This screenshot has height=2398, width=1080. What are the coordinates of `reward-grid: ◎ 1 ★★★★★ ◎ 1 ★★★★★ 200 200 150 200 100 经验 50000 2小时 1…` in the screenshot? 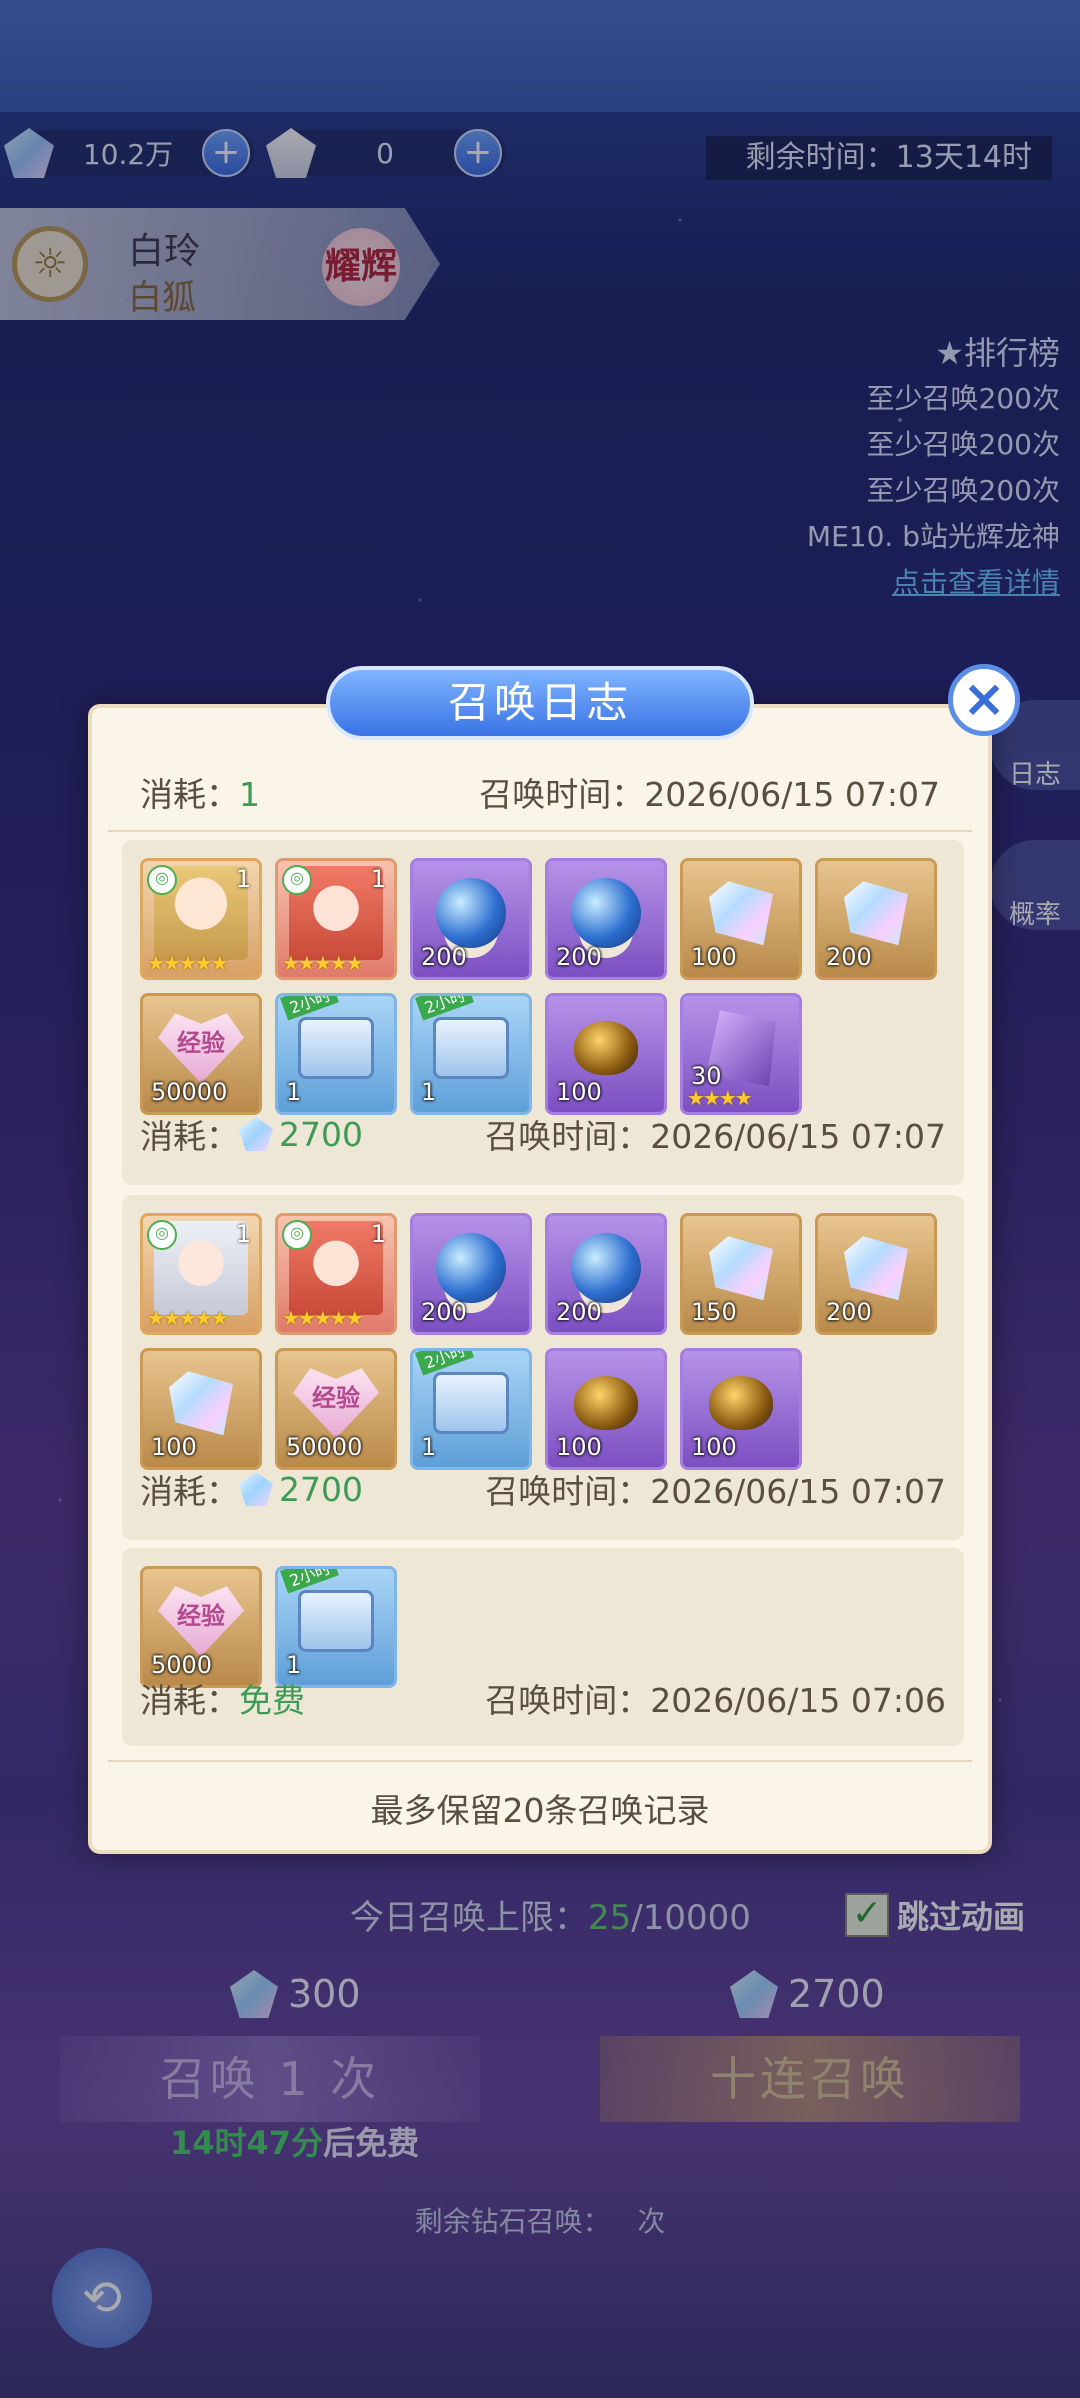 It's located at (538, 1341).